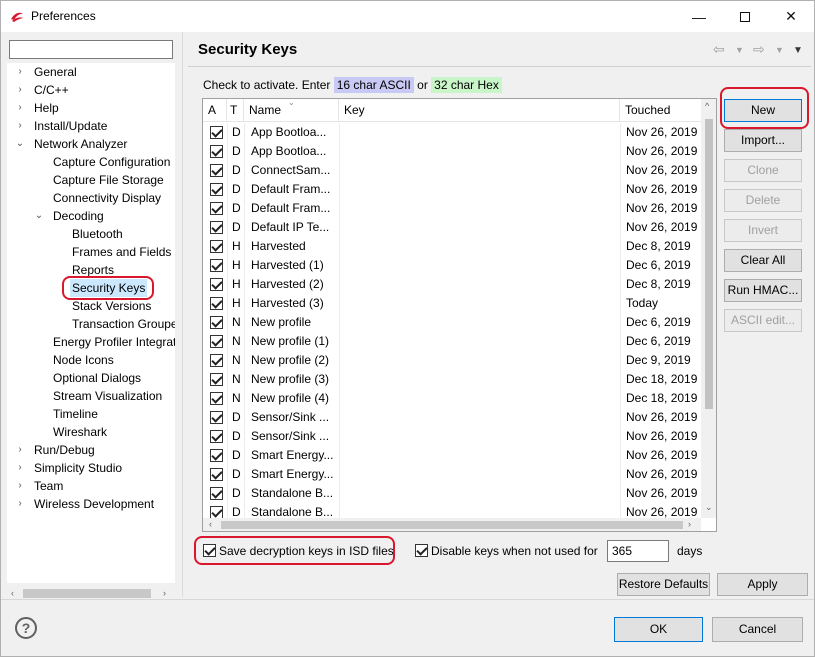 The image size is (815, 657). What do you see at coordinates (763, 170) in the screenshot?
I see `clone-button: Clone` at bounding box center [763, 170].